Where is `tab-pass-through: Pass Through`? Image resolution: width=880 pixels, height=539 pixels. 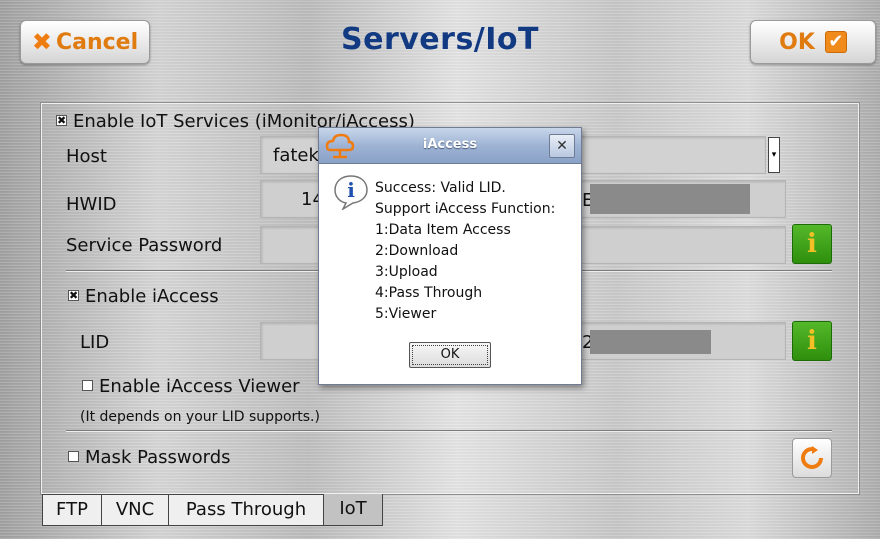 tab-pass-through: Pass Through is located at coordinates (246, 510).